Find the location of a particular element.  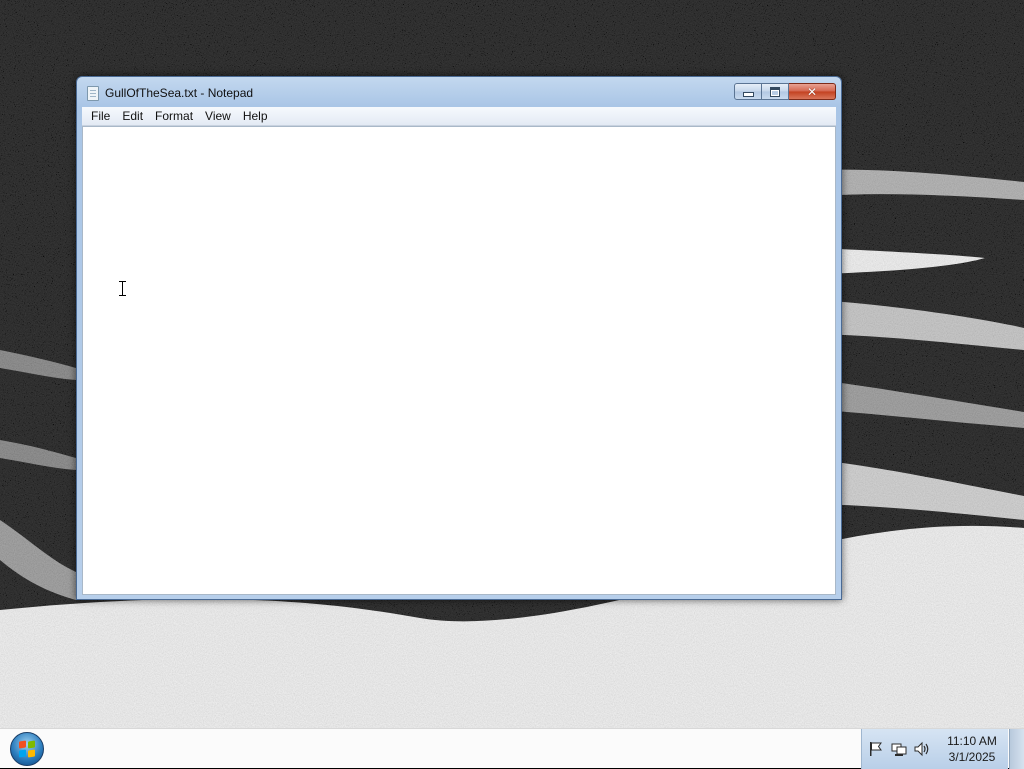

clock-time: 11:10 AM is located at coordinates (972, 741).